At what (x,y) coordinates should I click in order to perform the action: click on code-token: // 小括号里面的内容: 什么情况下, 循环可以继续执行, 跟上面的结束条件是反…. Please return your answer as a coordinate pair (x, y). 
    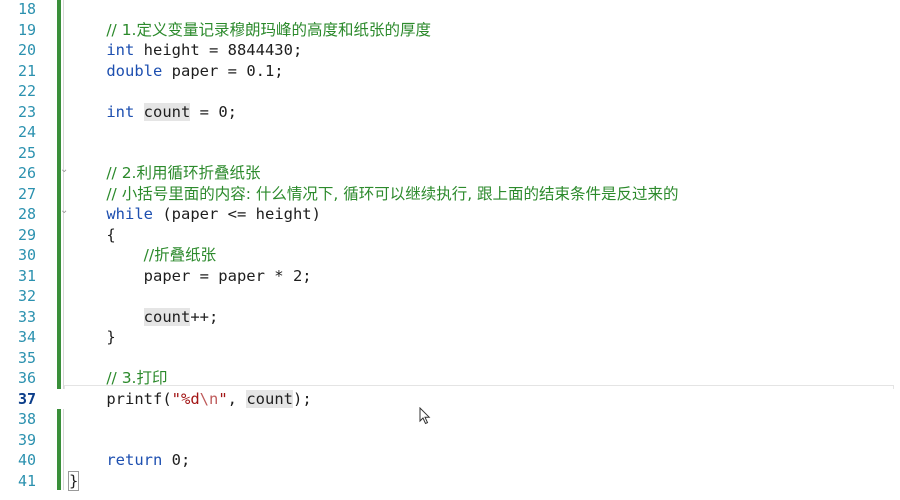
    Looking at the image, I should click on (392, 193).